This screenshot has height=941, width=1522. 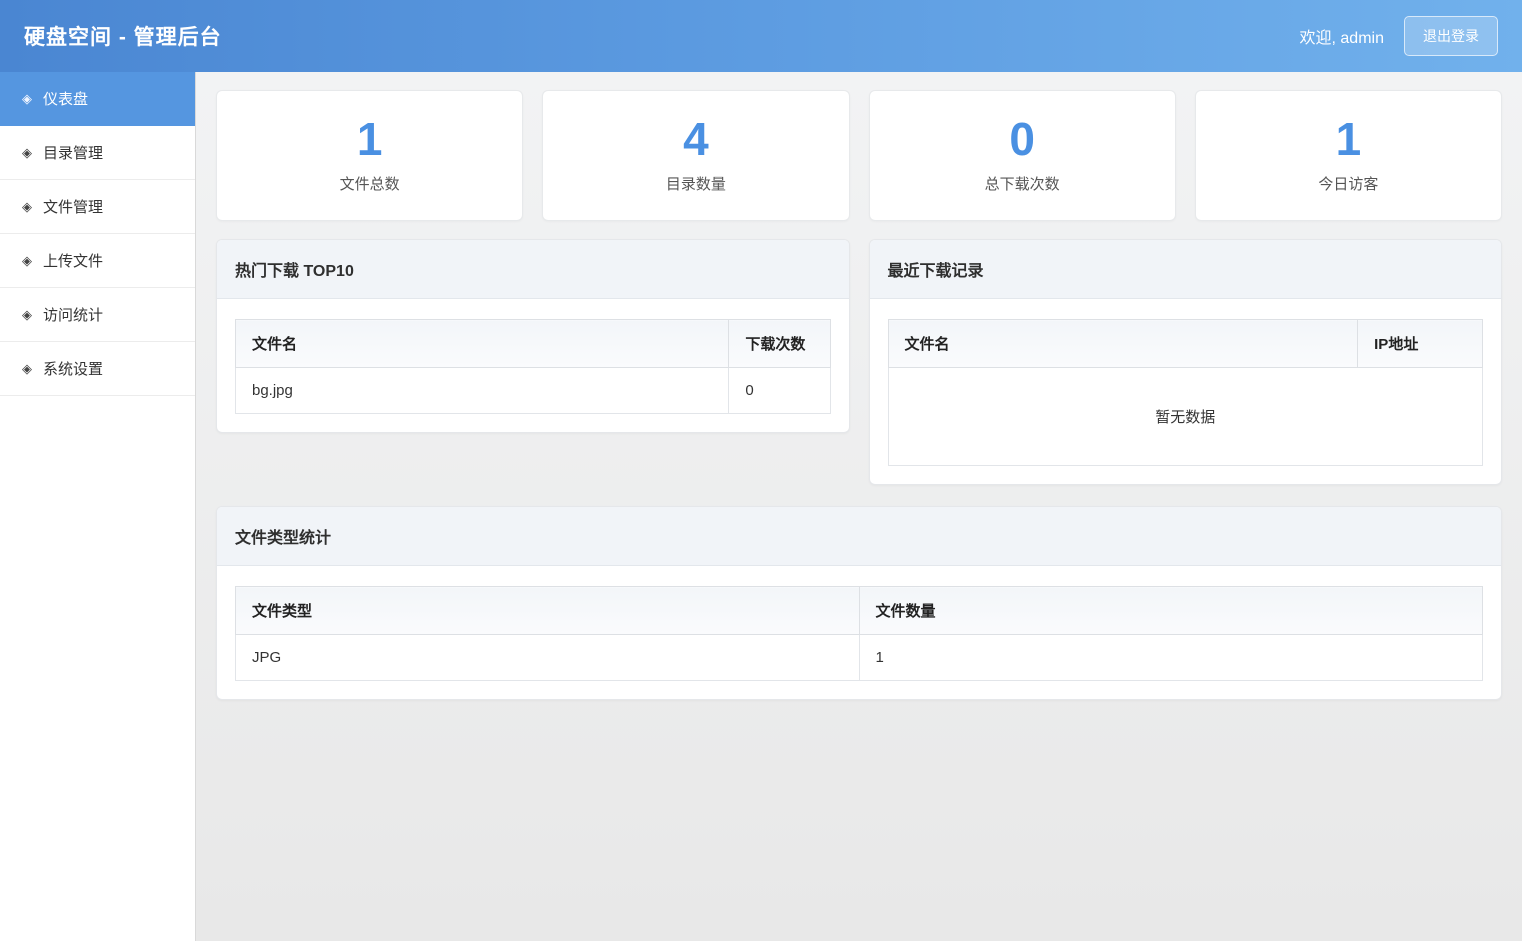 I want to click on panel-hot-downloads: 热门下载 TOP10 文件名 下载次数 bg.jpg 0, so click(x=533, y=336).